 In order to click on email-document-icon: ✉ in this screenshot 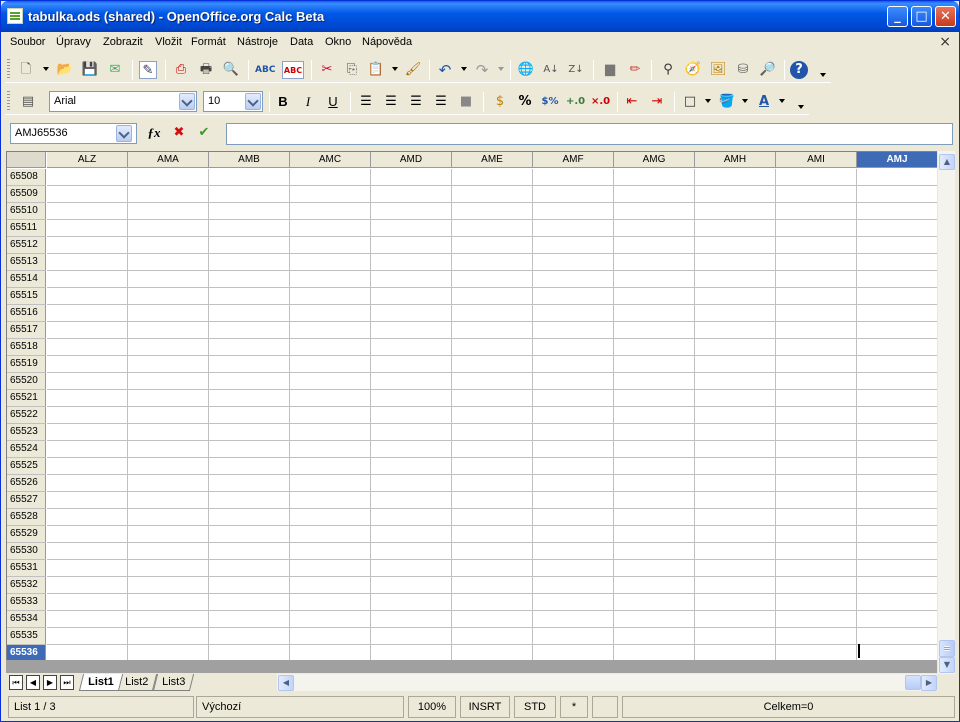, I will do `click(115, 70)`.